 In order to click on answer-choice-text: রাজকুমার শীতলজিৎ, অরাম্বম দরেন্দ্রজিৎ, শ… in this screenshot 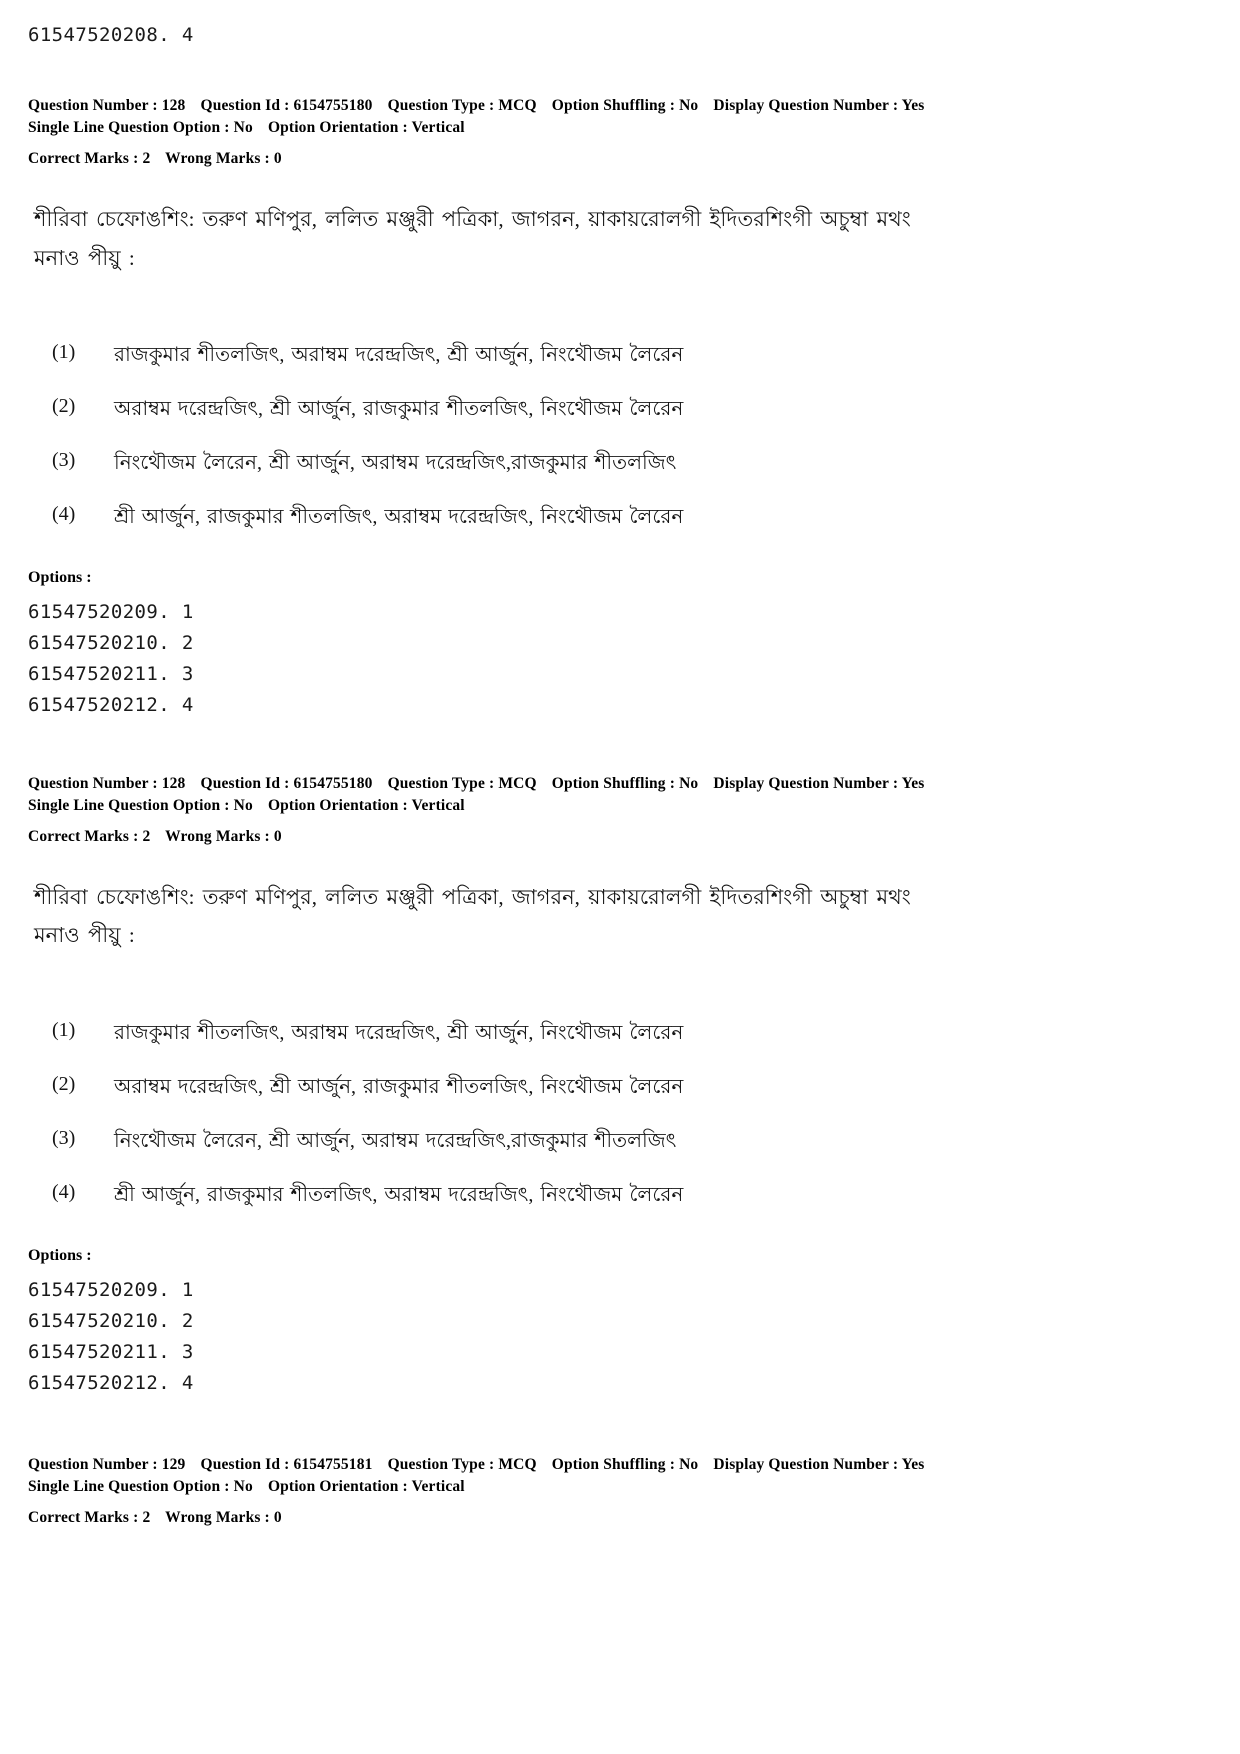, I will do `click(399, 1033)`.